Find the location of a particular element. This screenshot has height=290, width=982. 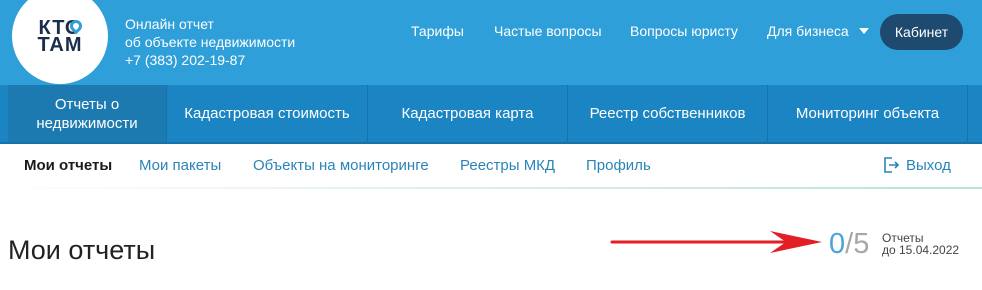

top-link-tariffs: Тарифы is located at coordinates (437, 31).